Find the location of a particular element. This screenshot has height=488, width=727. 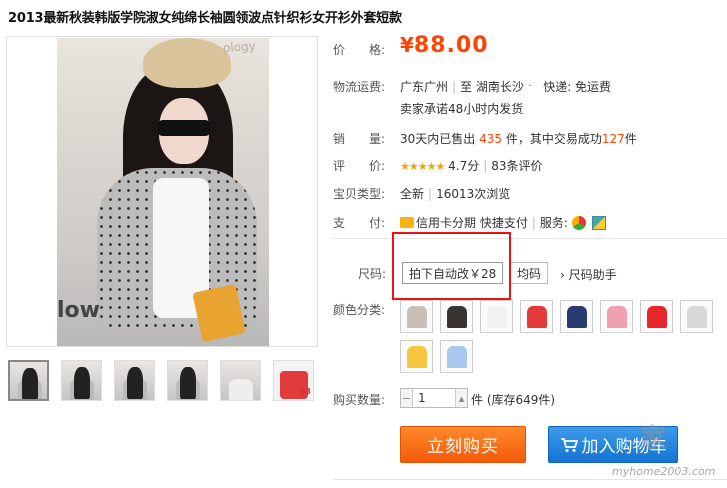

price-label: 价 格: is located at coordinates (359, 50).